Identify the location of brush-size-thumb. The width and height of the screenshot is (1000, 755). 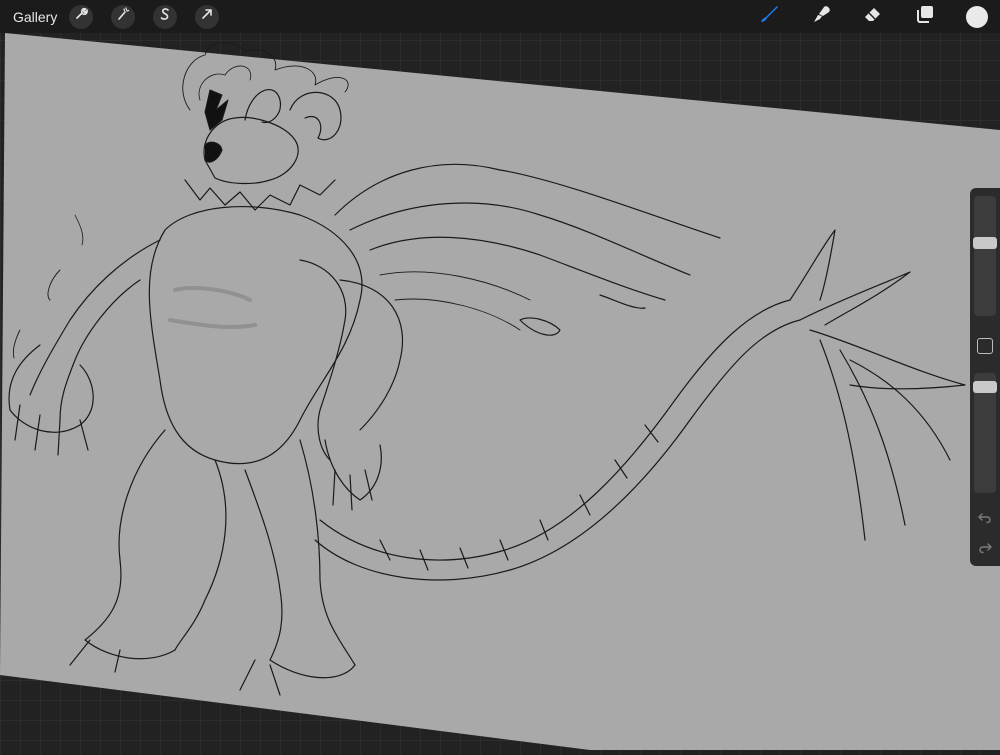
(985, 243).